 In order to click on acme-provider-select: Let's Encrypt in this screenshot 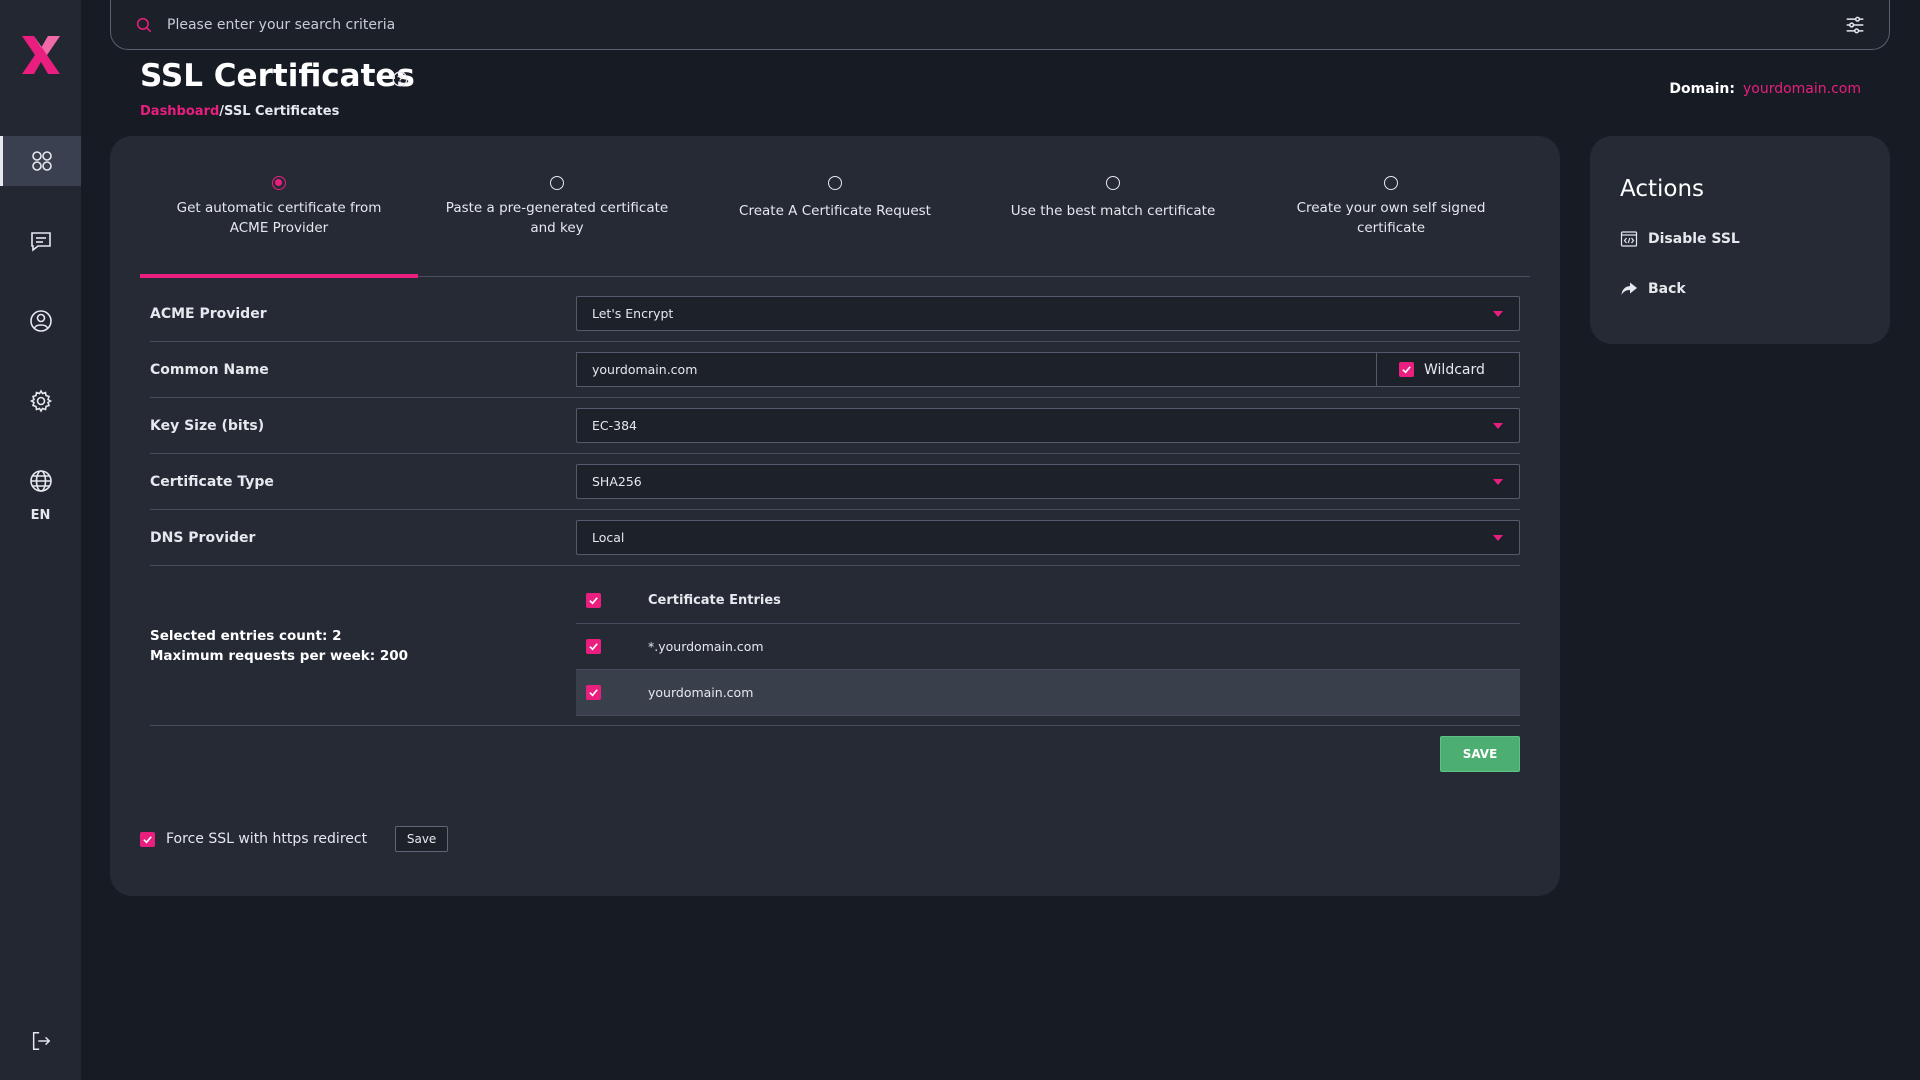, I will do `click(1048, 313)`.